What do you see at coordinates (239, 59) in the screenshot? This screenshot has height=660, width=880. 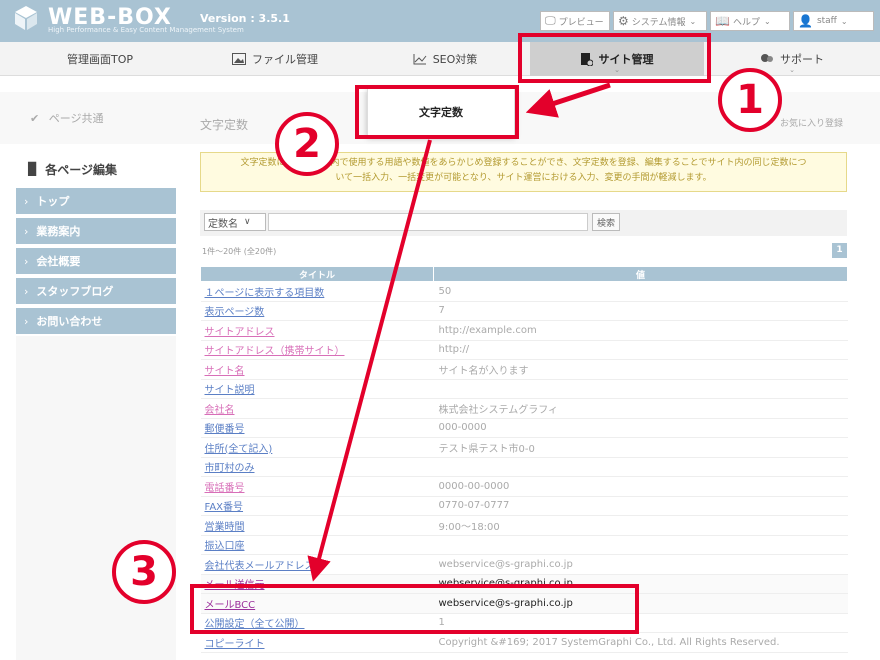 I see `image-icon` at bounding box center [239, 59].